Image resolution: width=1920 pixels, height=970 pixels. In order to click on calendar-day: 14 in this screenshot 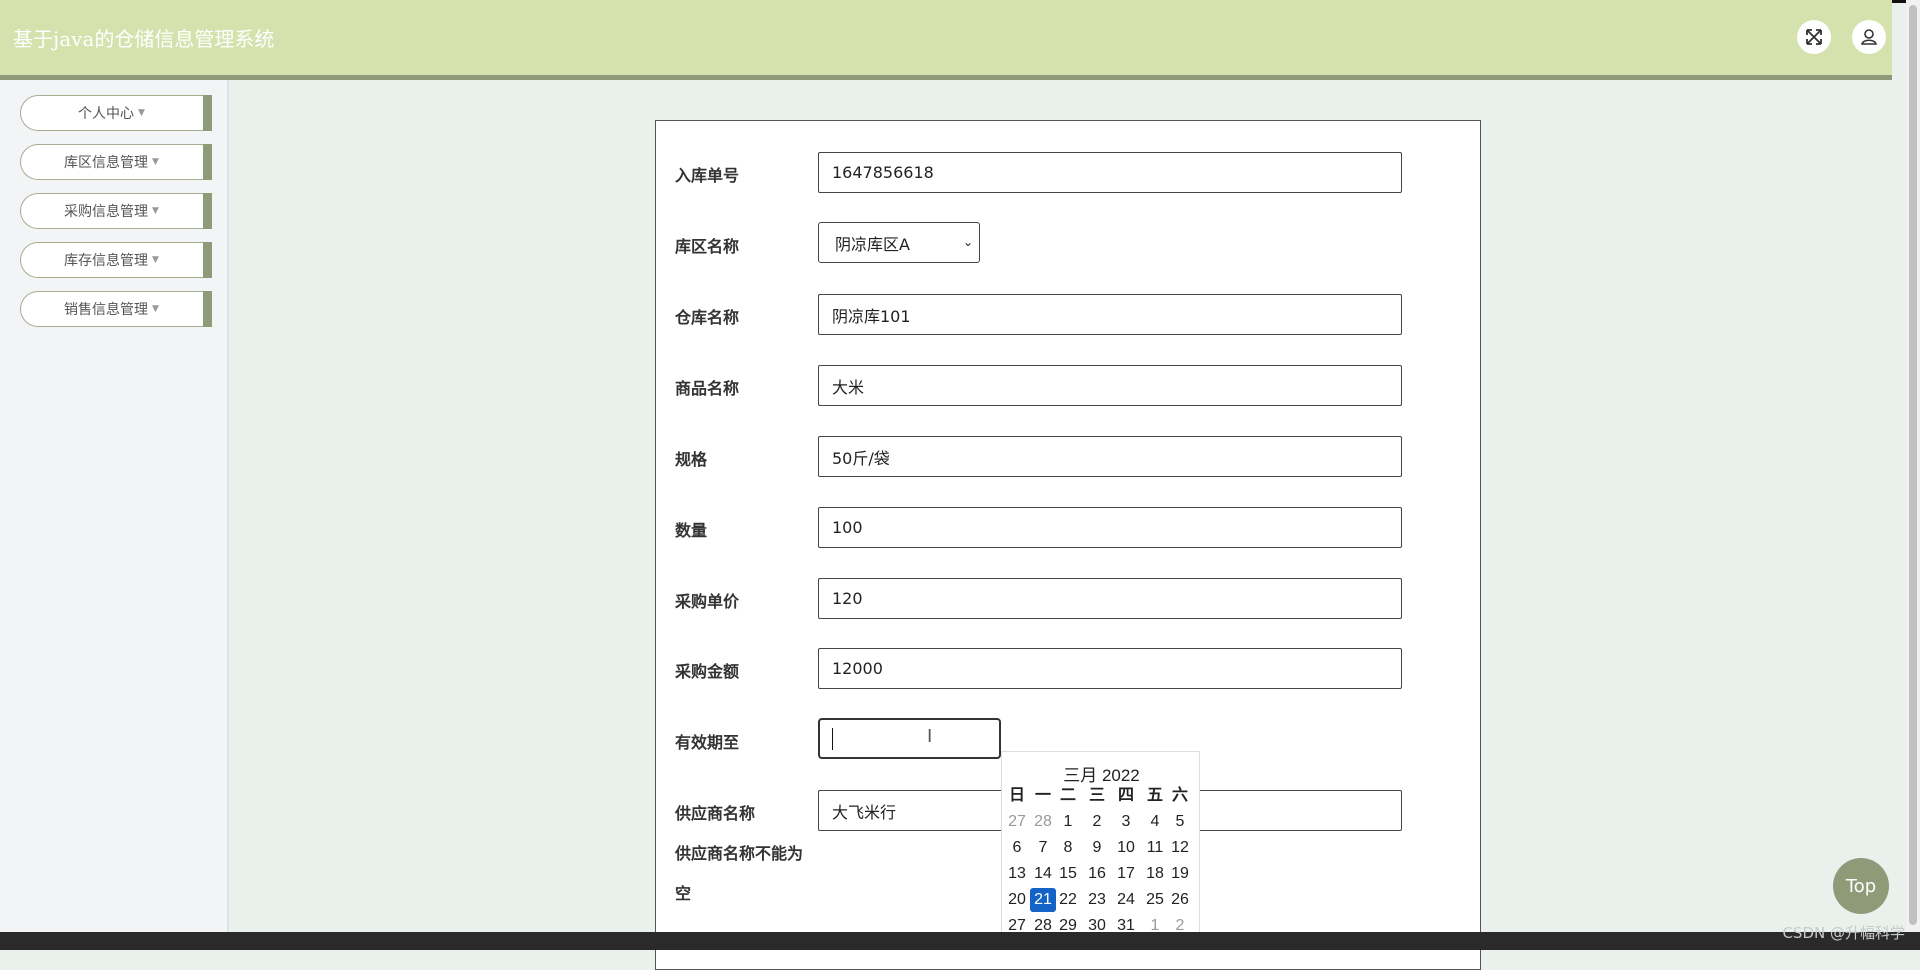, I will do `click(1043, 874)`.